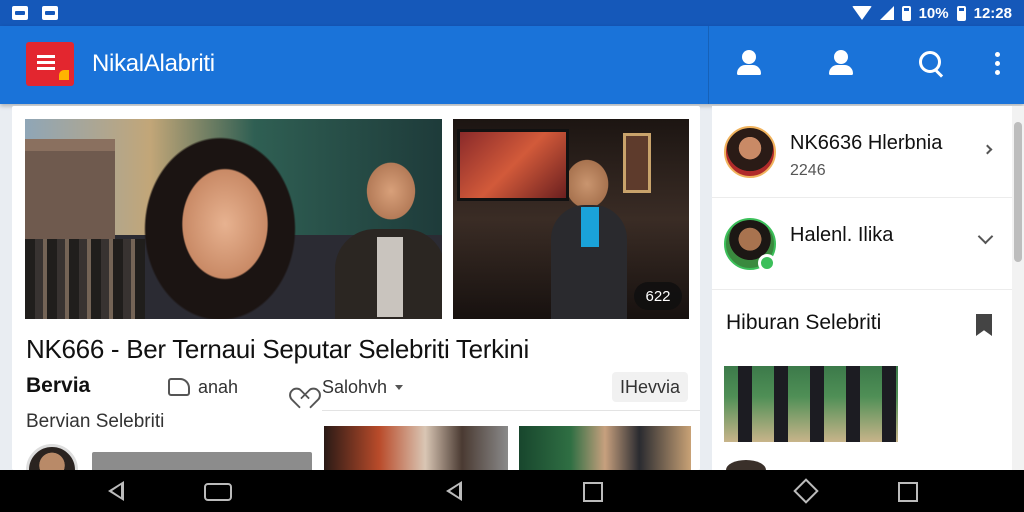 The width and height of the screenshot is (1024, 512). Describe the element at coordinates (808, 170) in the screenshot. I see `sidebar-item-count: 2246` at that location.